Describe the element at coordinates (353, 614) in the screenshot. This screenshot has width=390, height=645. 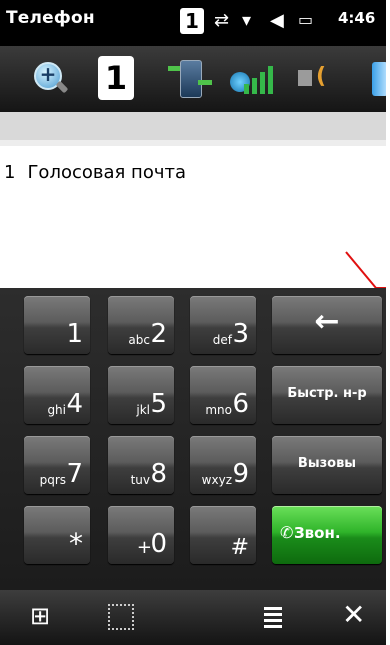
I see `close-icon: ✕` at that location.